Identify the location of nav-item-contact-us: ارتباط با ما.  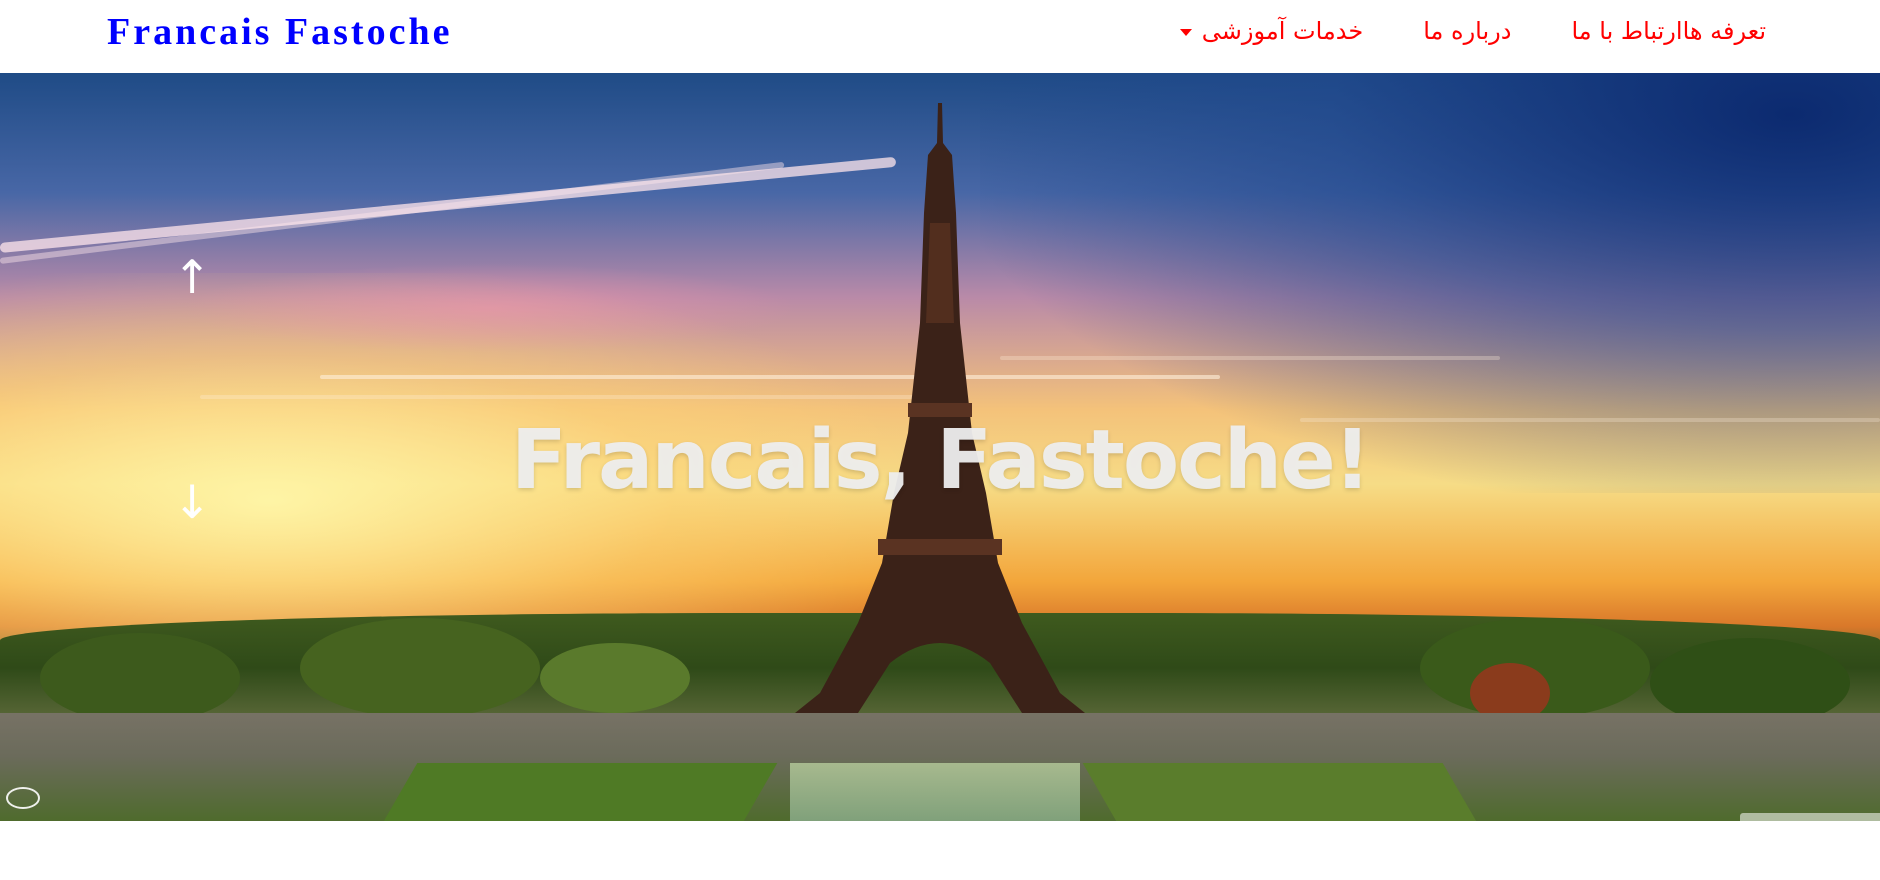
(1626, 31).